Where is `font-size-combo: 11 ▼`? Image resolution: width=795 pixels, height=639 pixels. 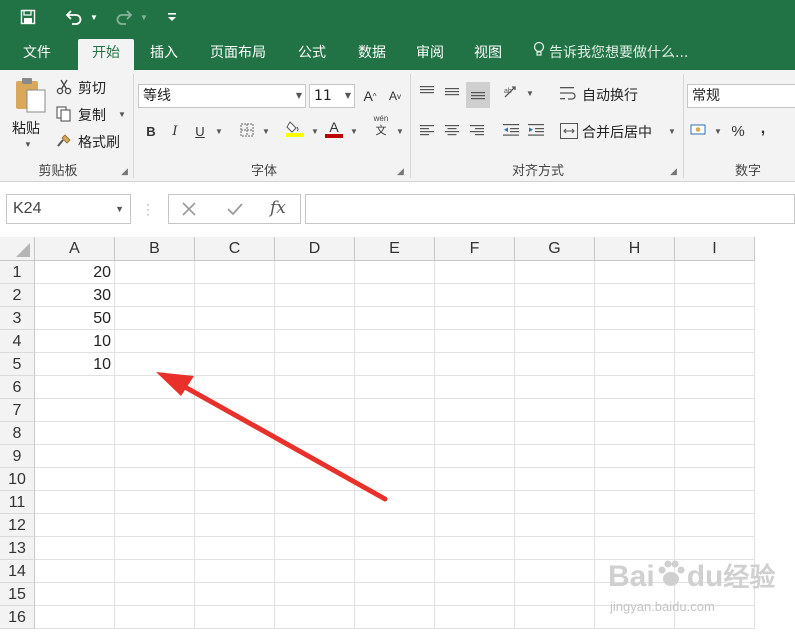 font-size-combo: 11 ▼ is located at coordinates (332, 96).